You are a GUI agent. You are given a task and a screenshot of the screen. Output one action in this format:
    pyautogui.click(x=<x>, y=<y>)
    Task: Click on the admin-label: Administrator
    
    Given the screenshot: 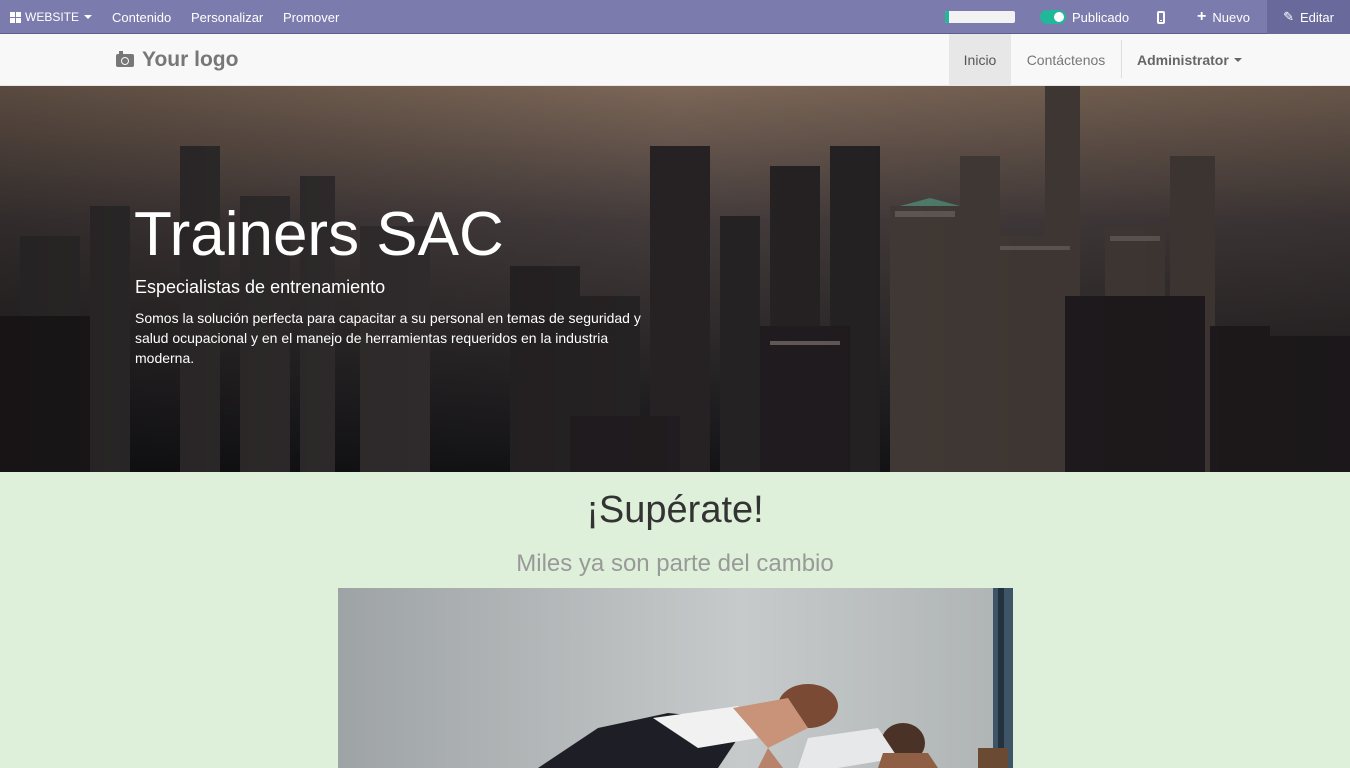 What is the action you would take?
    pyautogui.click(x=1183, y=59)
    